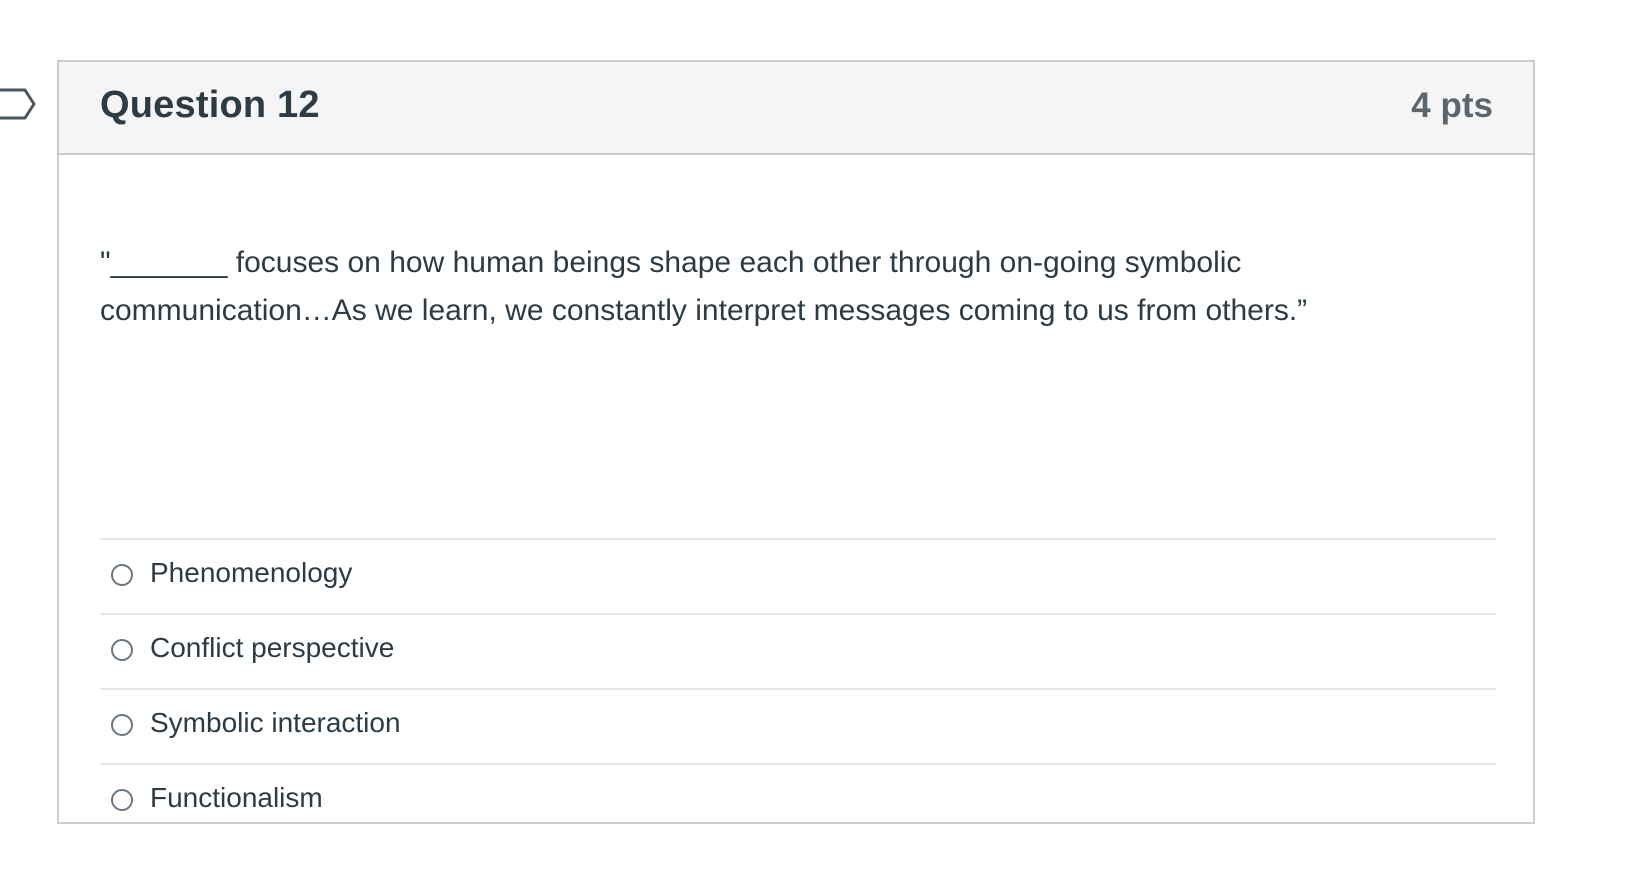 The image size is (1638, 886). What do you see at coordinates (798, 725) in the screenshot?
I see `answer-option: Symbolic interaction` at bounding box center [798, 725].